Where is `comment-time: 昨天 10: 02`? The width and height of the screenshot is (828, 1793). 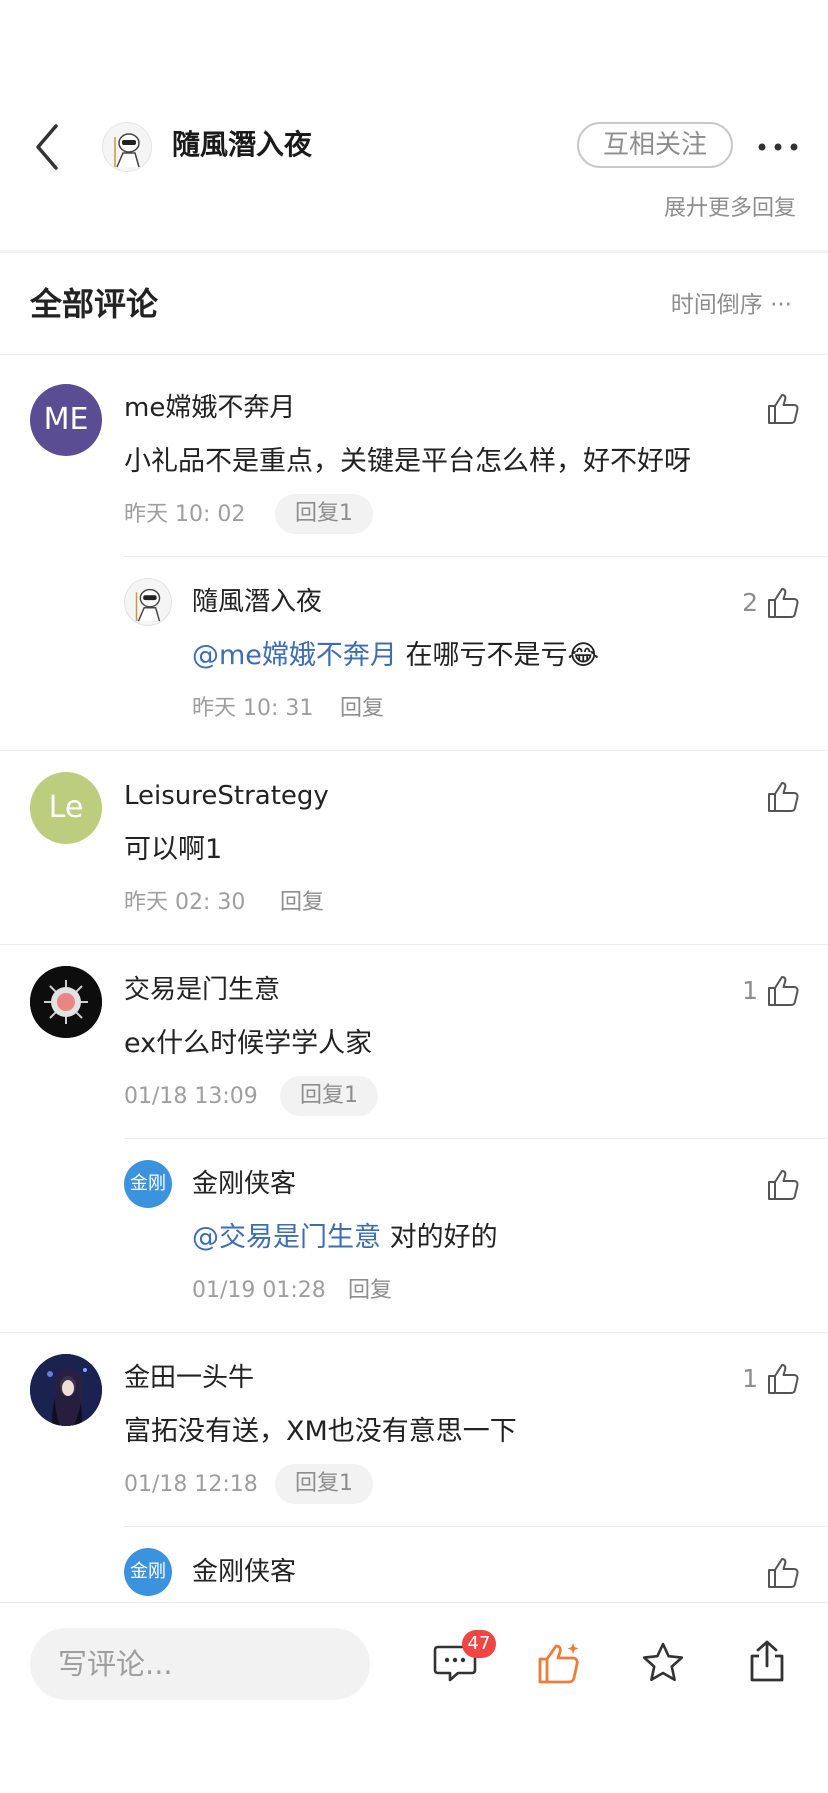
comment-time: 昨天 10: 02 is located at coordinates (185, 514).